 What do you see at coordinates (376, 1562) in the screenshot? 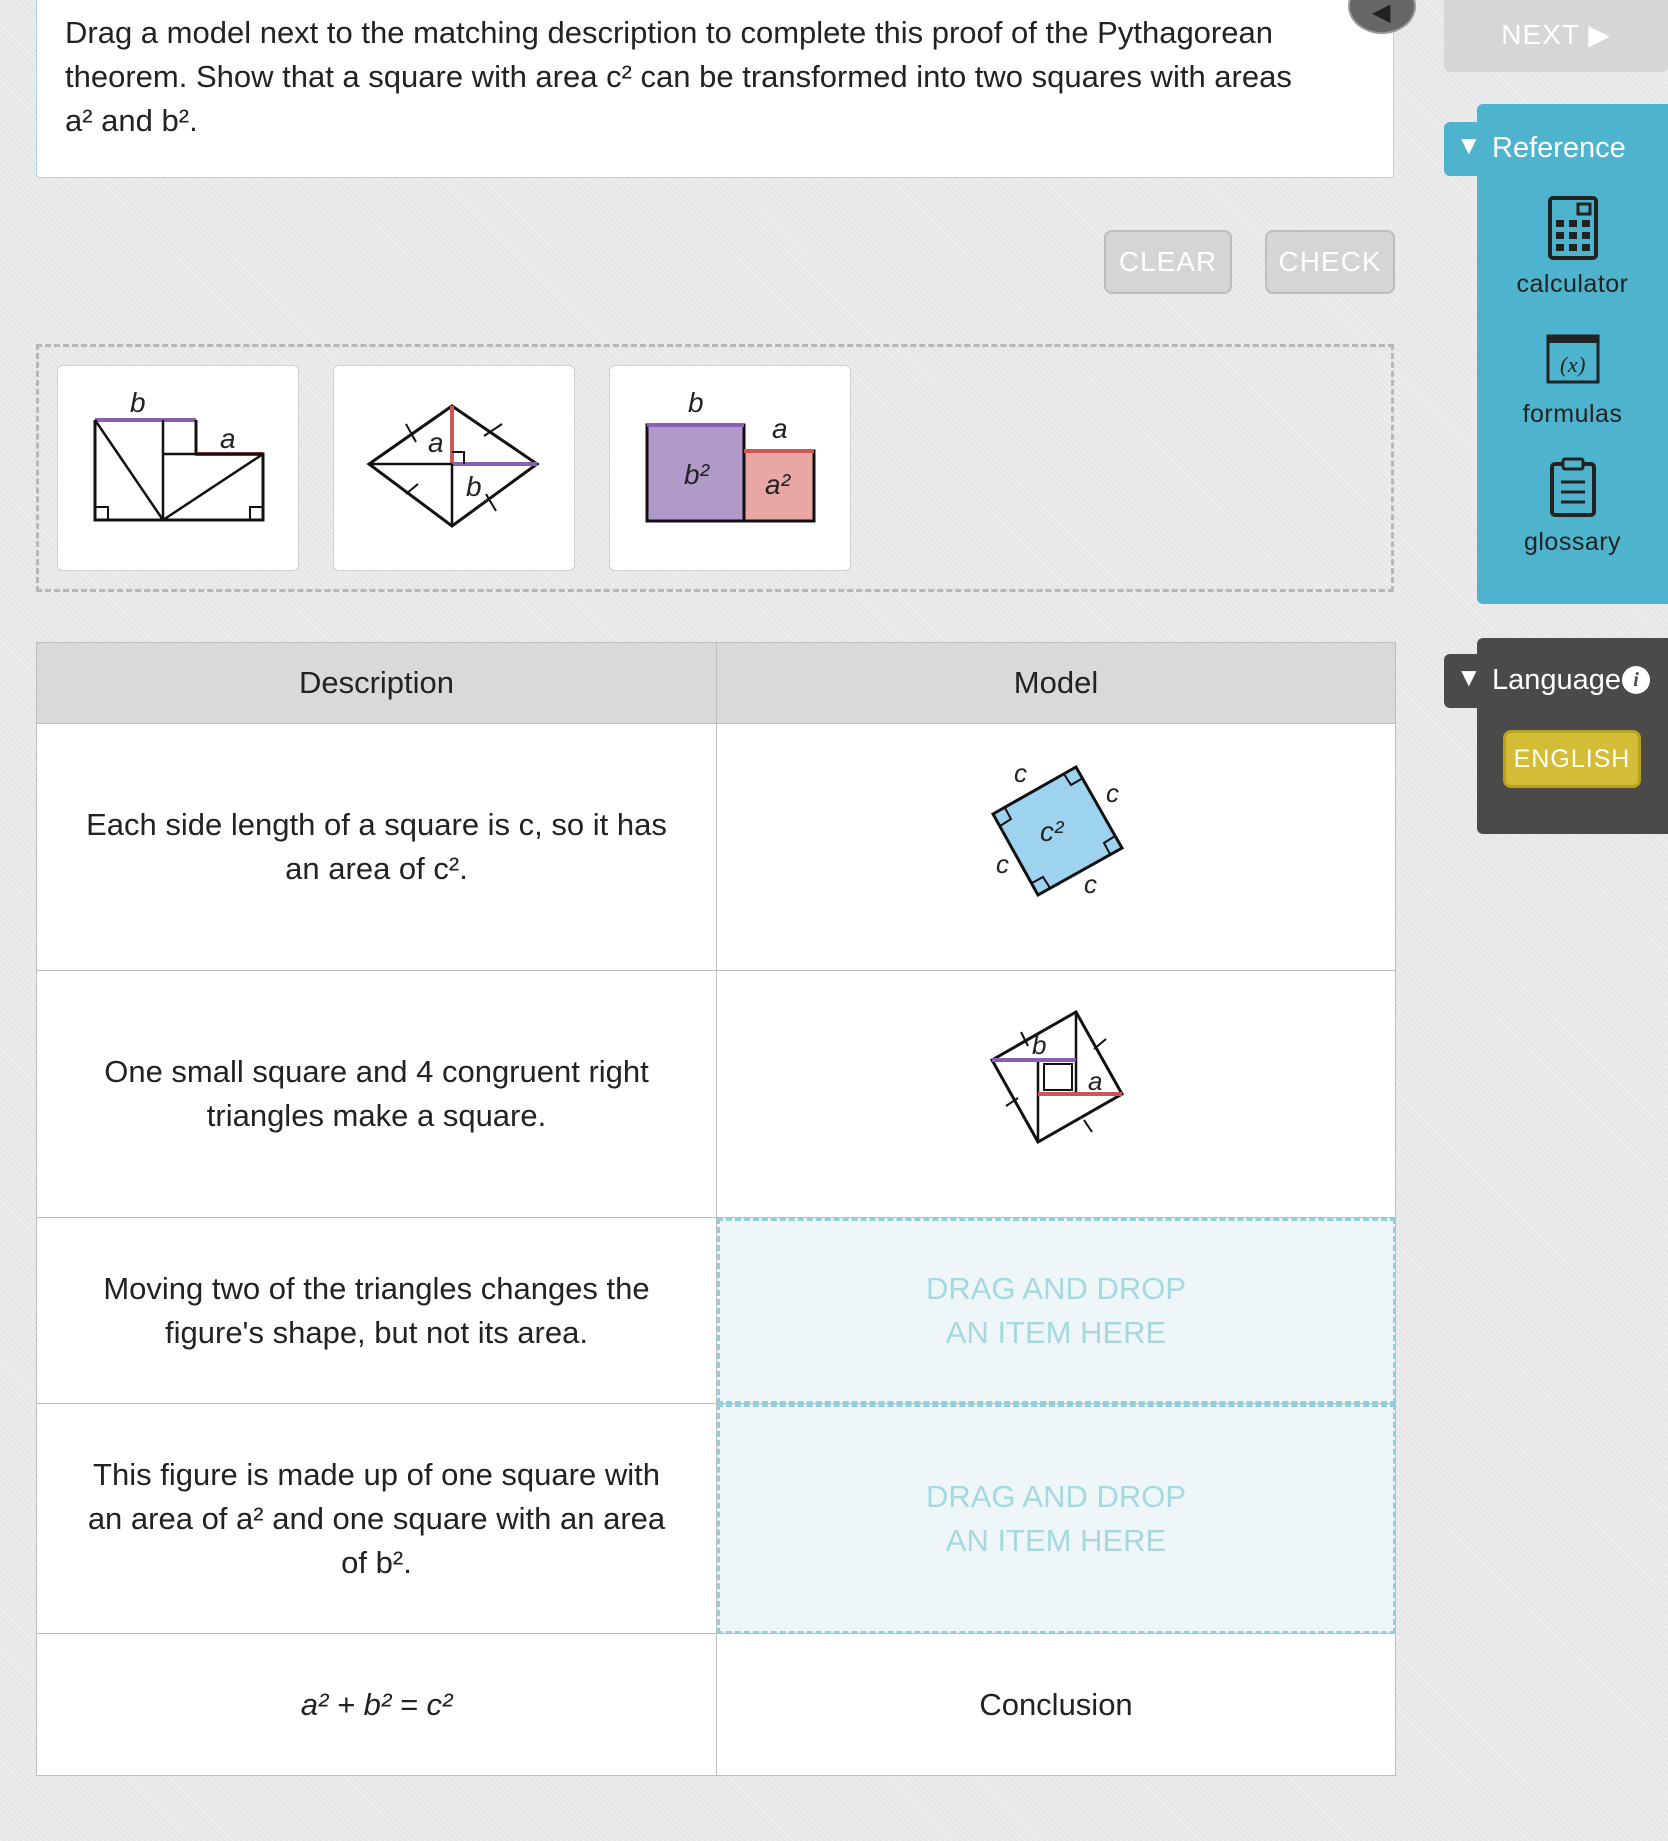
I see `description-line: of b².` at bounding box center [376, 1562].